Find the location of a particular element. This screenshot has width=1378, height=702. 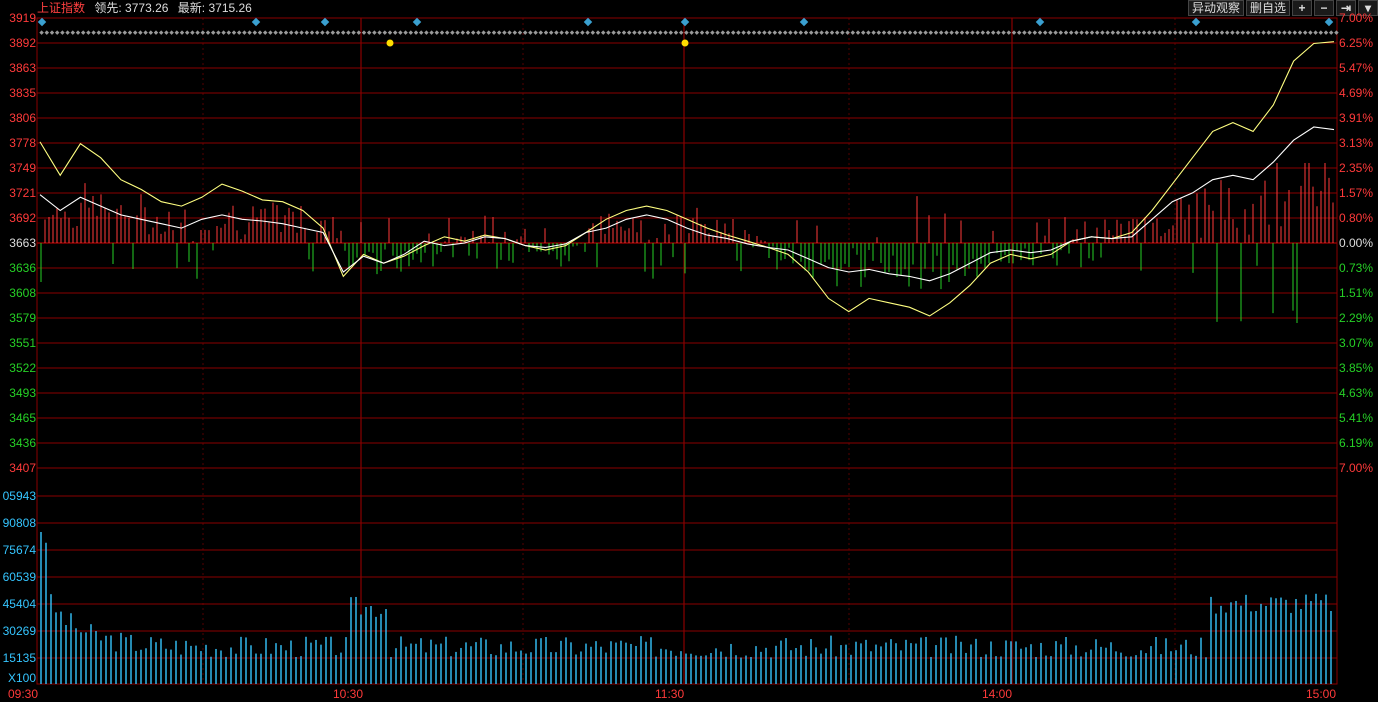

price-tick-label: 3407 is located at coordinates (22, 468).